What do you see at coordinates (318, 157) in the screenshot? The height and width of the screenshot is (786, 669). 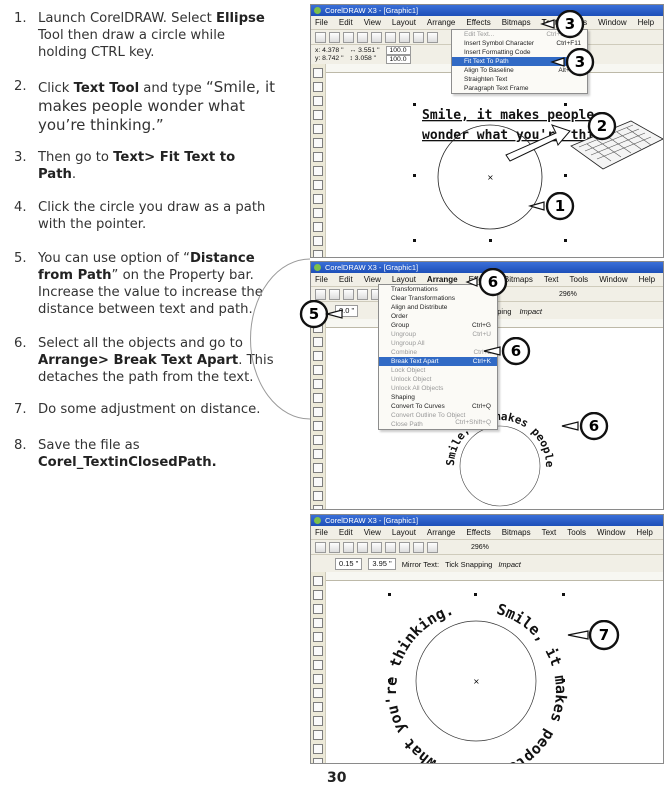 I see `rectangle-tool-icon` at bounding box center [318, 157].